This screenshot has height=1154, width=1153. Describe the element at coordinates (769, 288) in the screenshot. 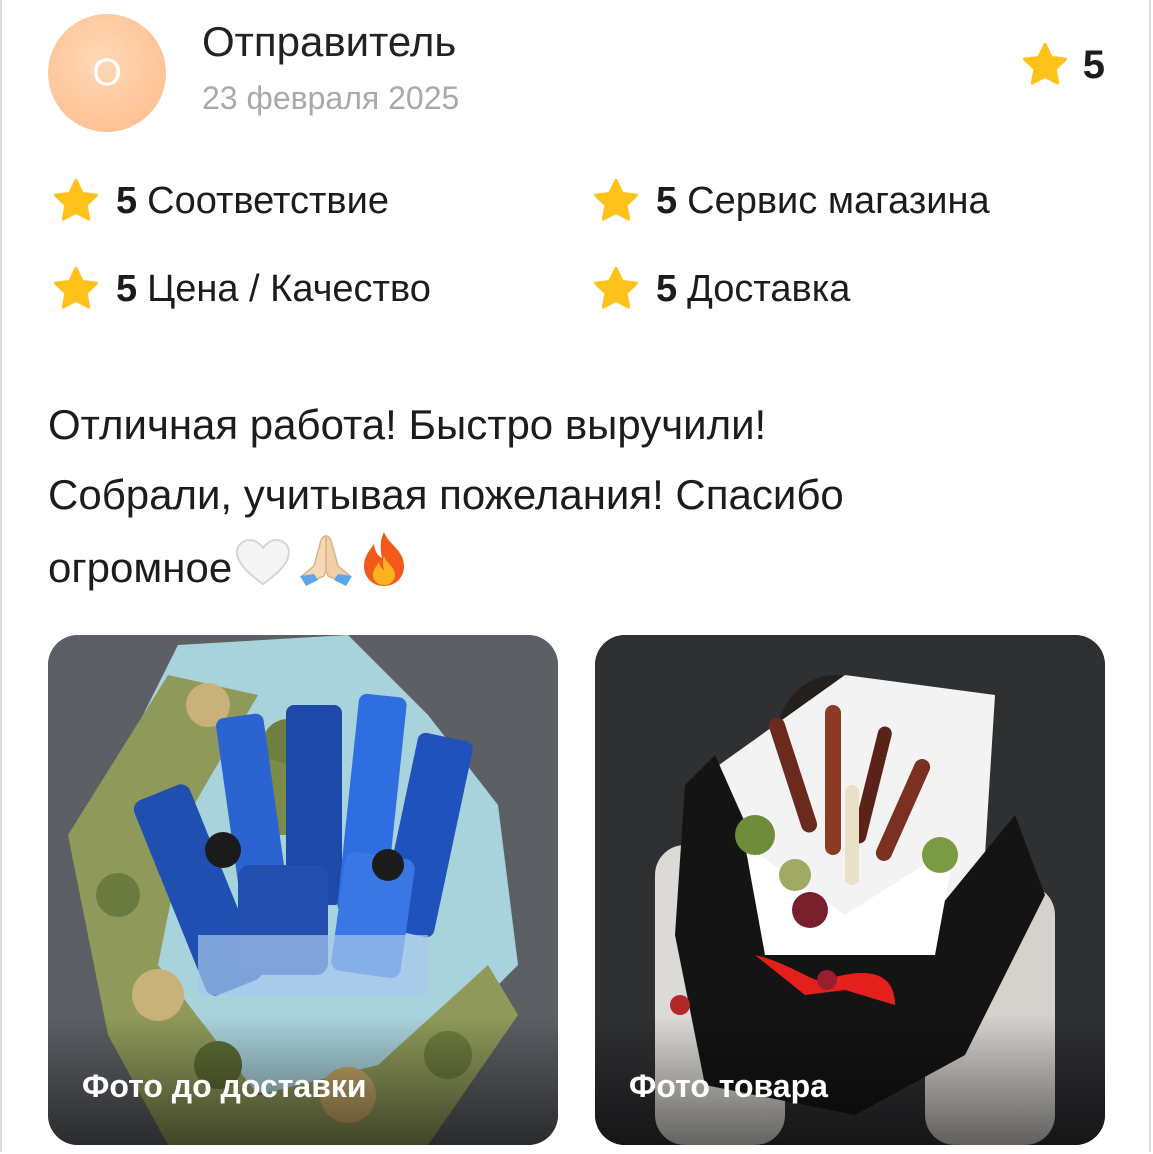

I see `criterion-label: Доставка` at that location.